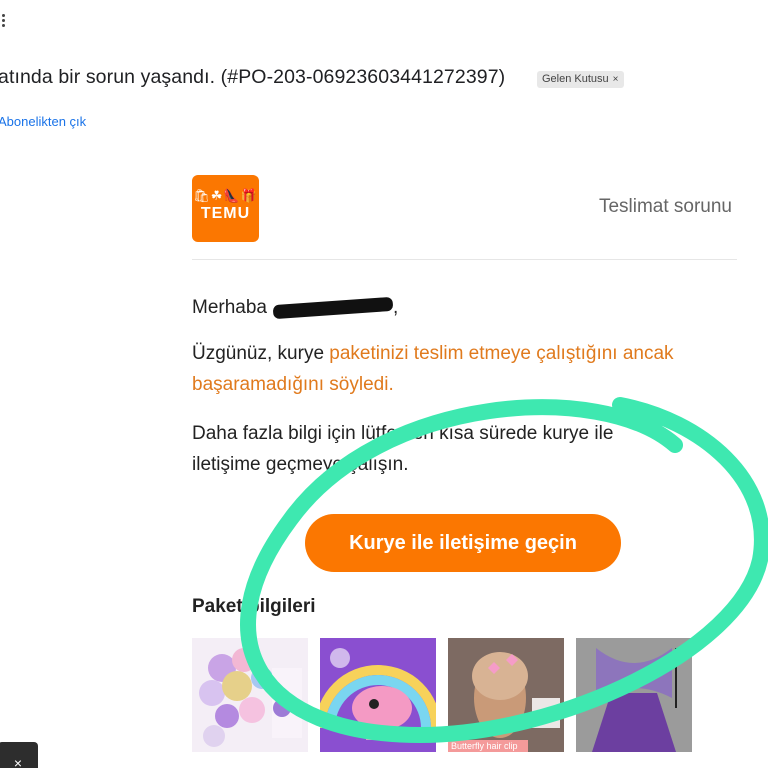 The image size is (768, 768). What do you see at coordinates (254, 606) in the screenshot?
I see `package-info-title: Paket bilgileri` at bounding box center [254, 606].